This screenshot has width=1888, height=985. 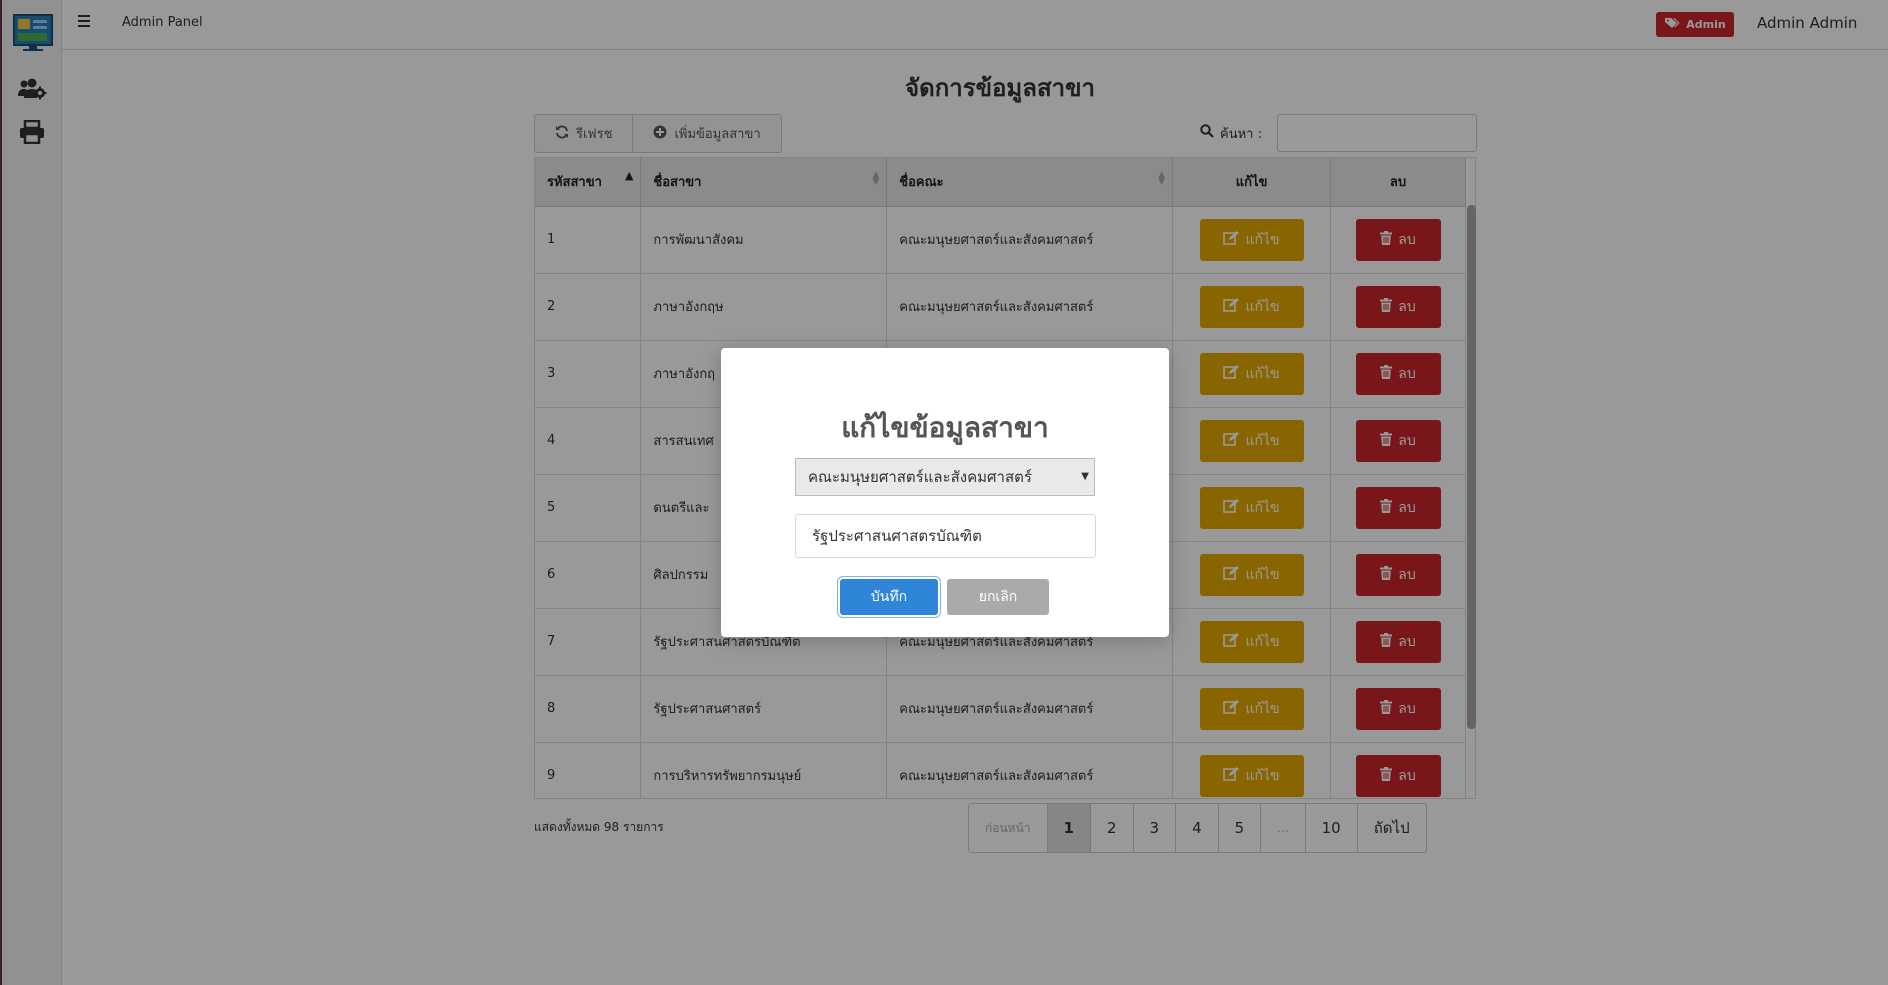 What do you see at coordinates (889, 597) in the screenshot?
I see `save-button: บันทึก` at bounding box center [889, 597].